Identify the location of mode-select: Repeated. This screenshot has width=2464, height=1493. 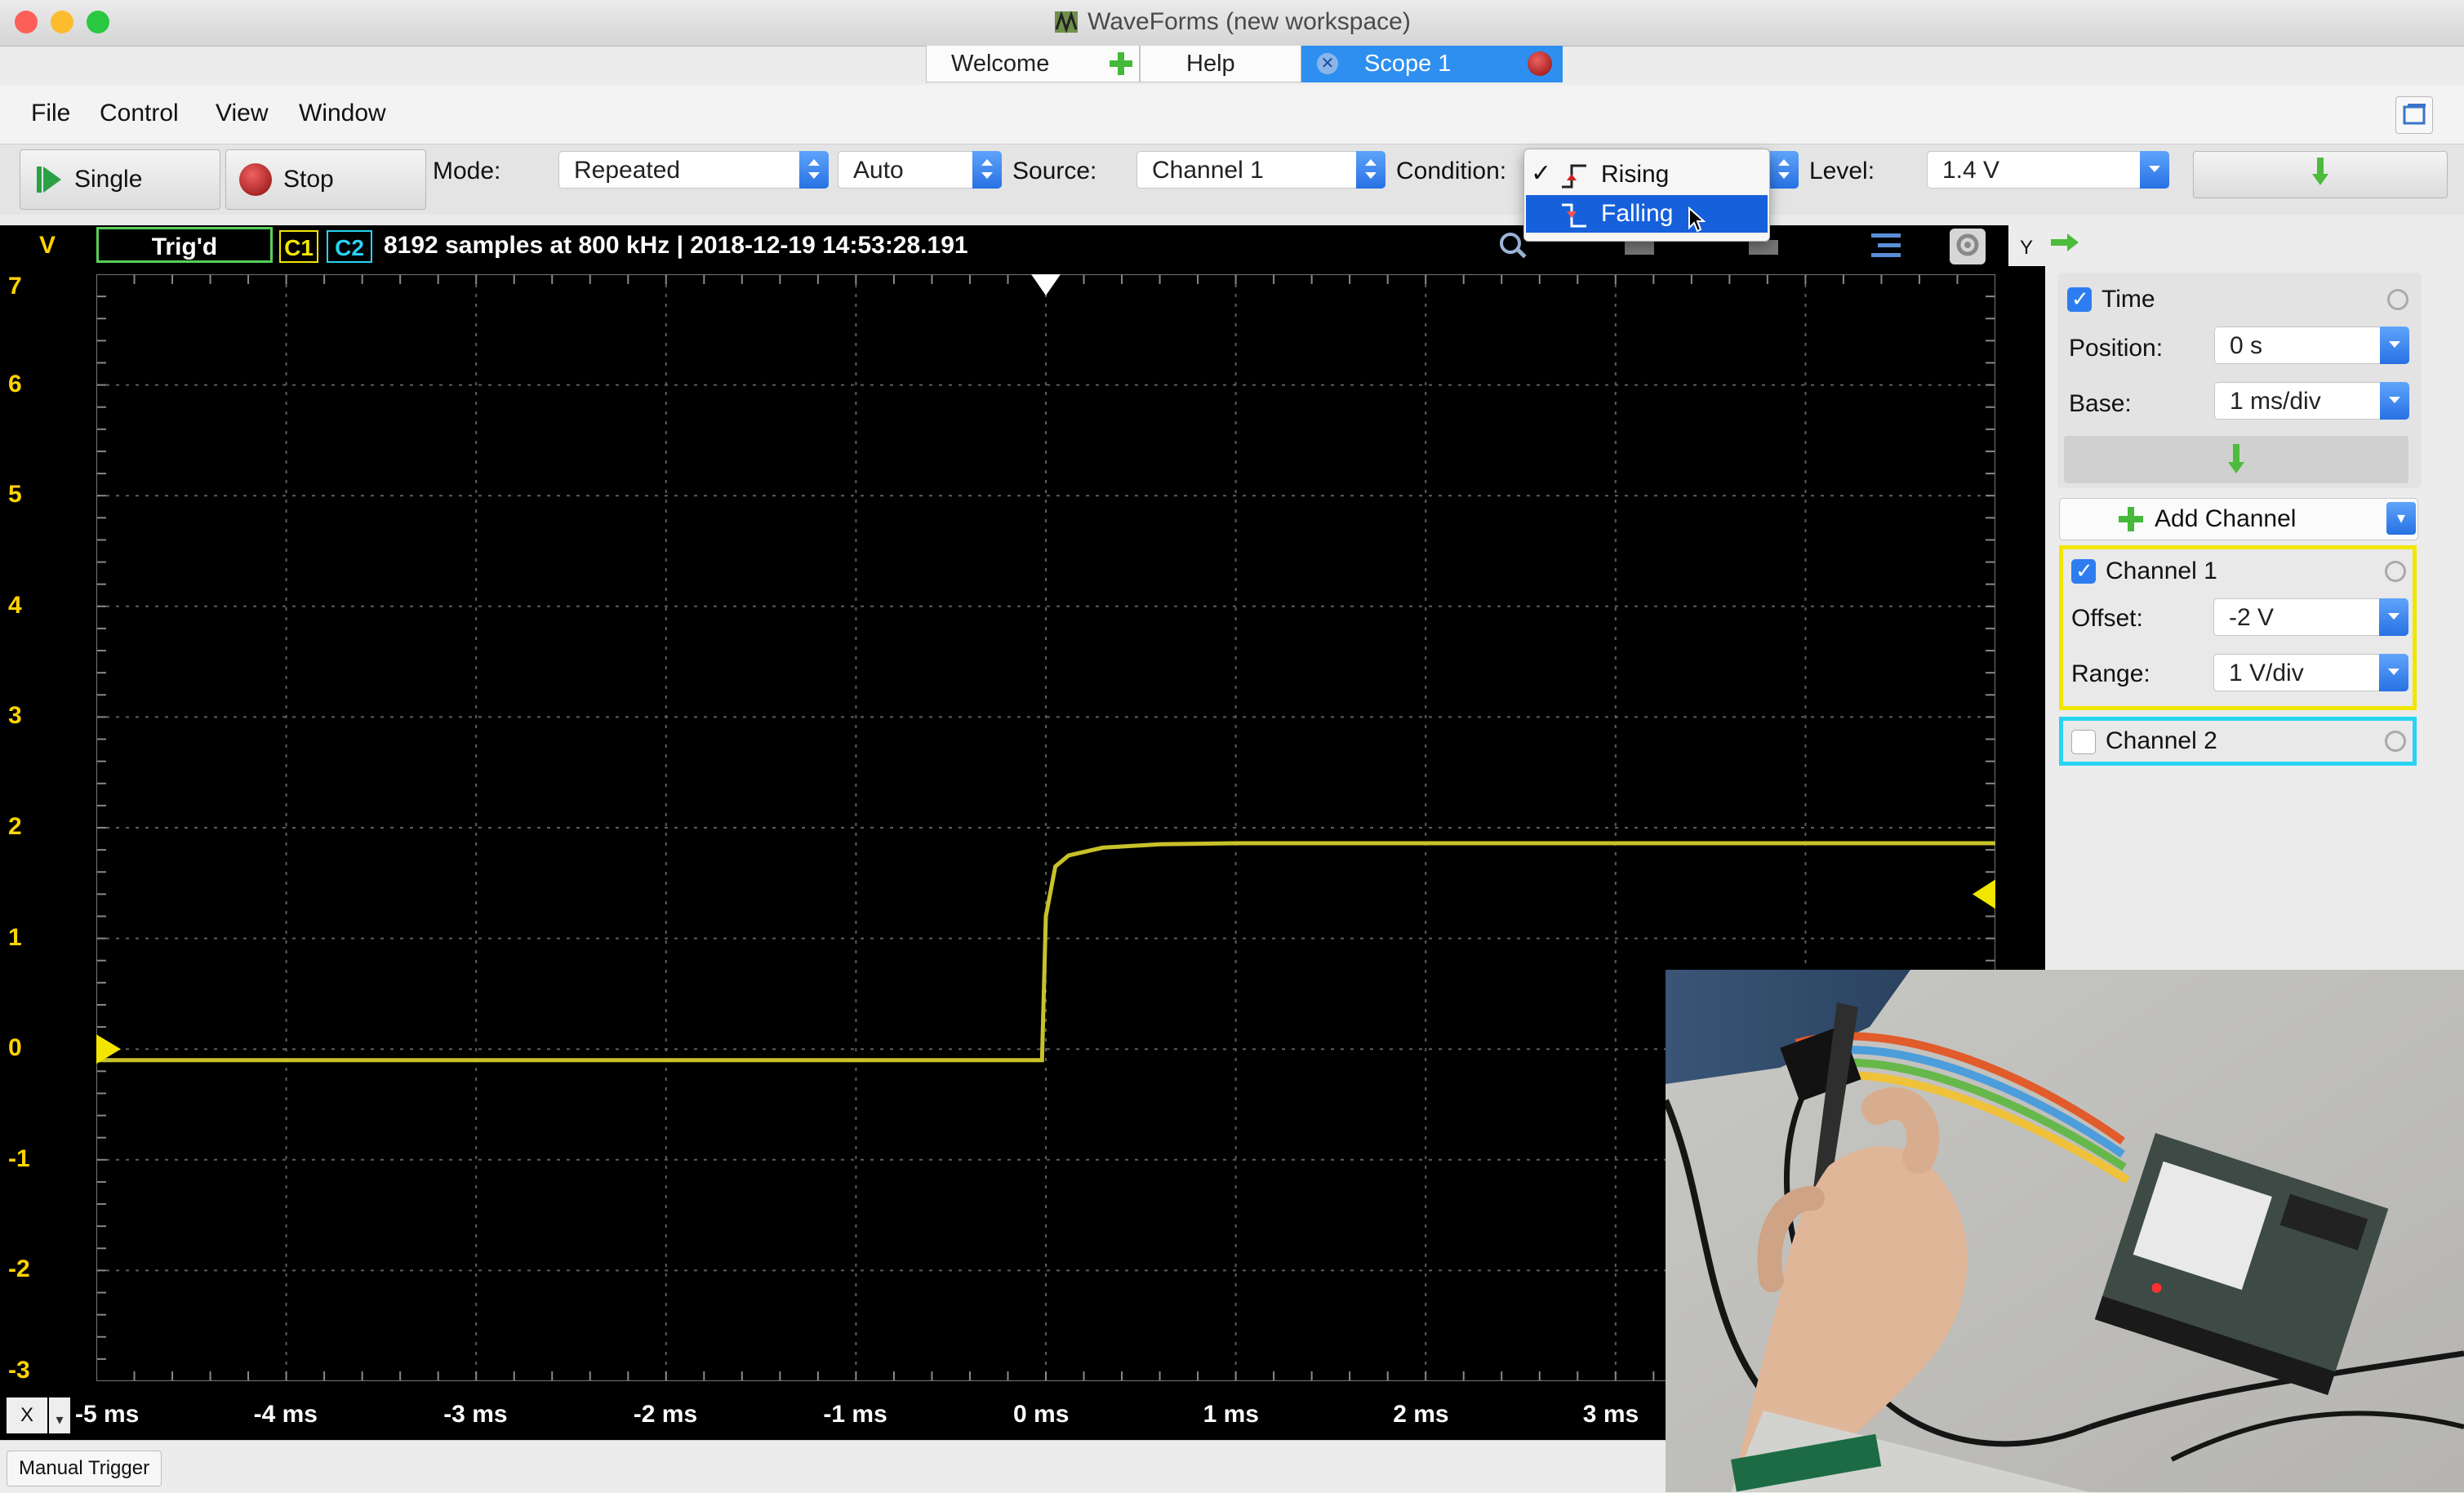
(694, 170).